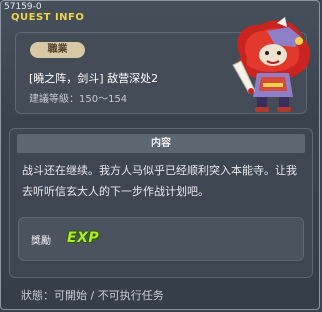 The image size is (322, 312). What do you see at coordinates (78, 99) in the screenshot?
I see `recommended-level: 建議等級：150～154` at bounding box center [78, 99].